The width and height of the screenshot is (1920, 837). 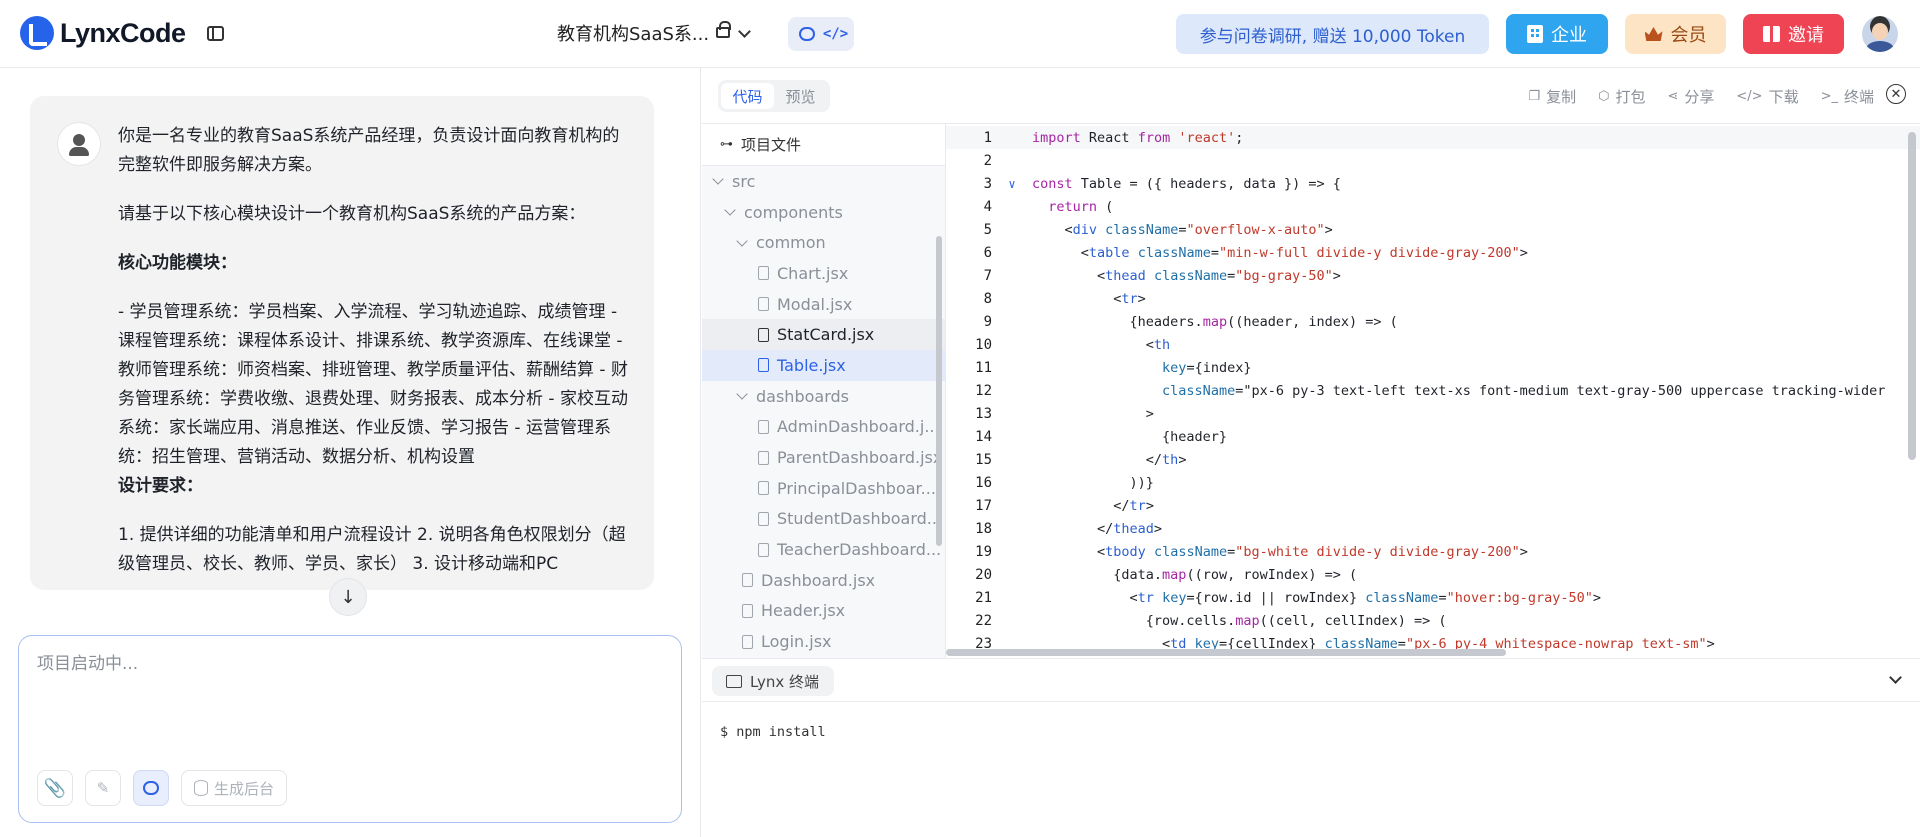 I want to click on tree-file: Dashboard.jsx, so click(x=823, y=580).